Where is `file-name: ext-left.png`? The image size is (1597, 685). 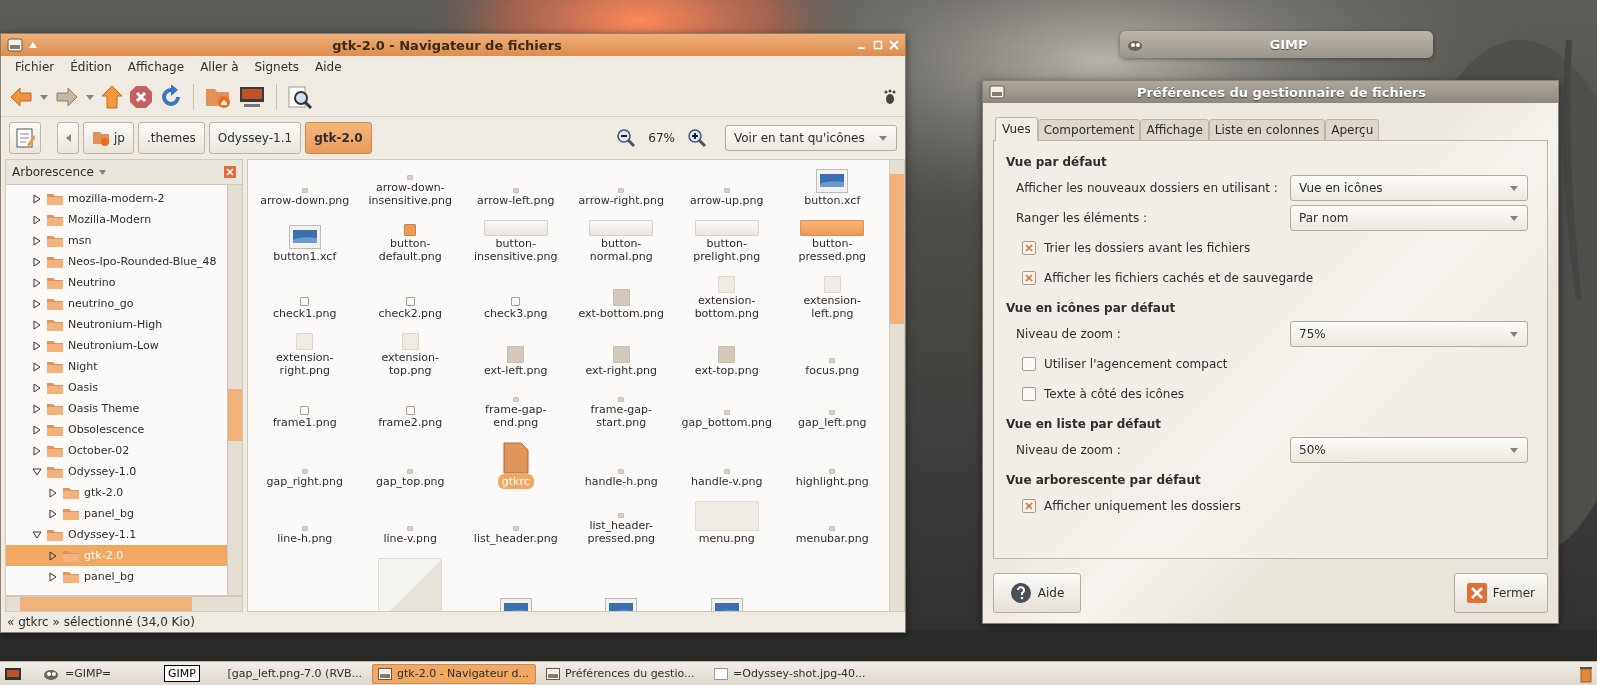
file-name: ext-left.png is located at coordinates (515, 370).